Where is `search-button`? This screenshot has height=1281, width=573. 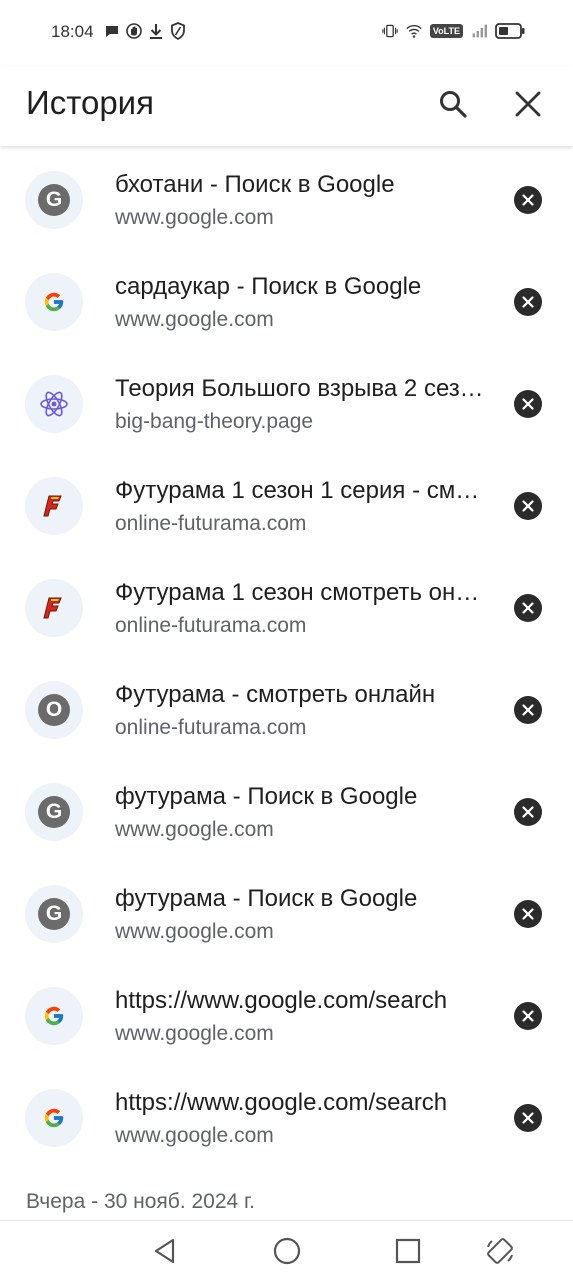
search-button is located at coordinates (453, 104).